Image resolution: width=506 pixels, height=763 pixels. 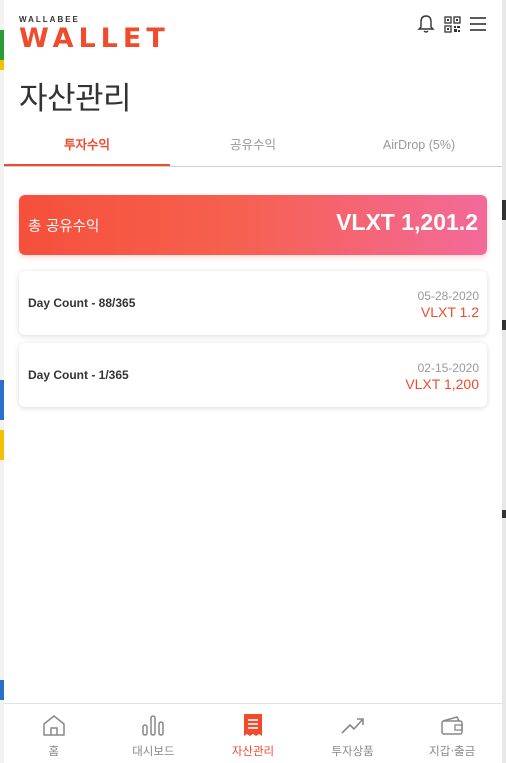 I want to click on list-item: Day Count - 88/365 05-28-2020 VLXT 1.2, so click(x=253, y=303).